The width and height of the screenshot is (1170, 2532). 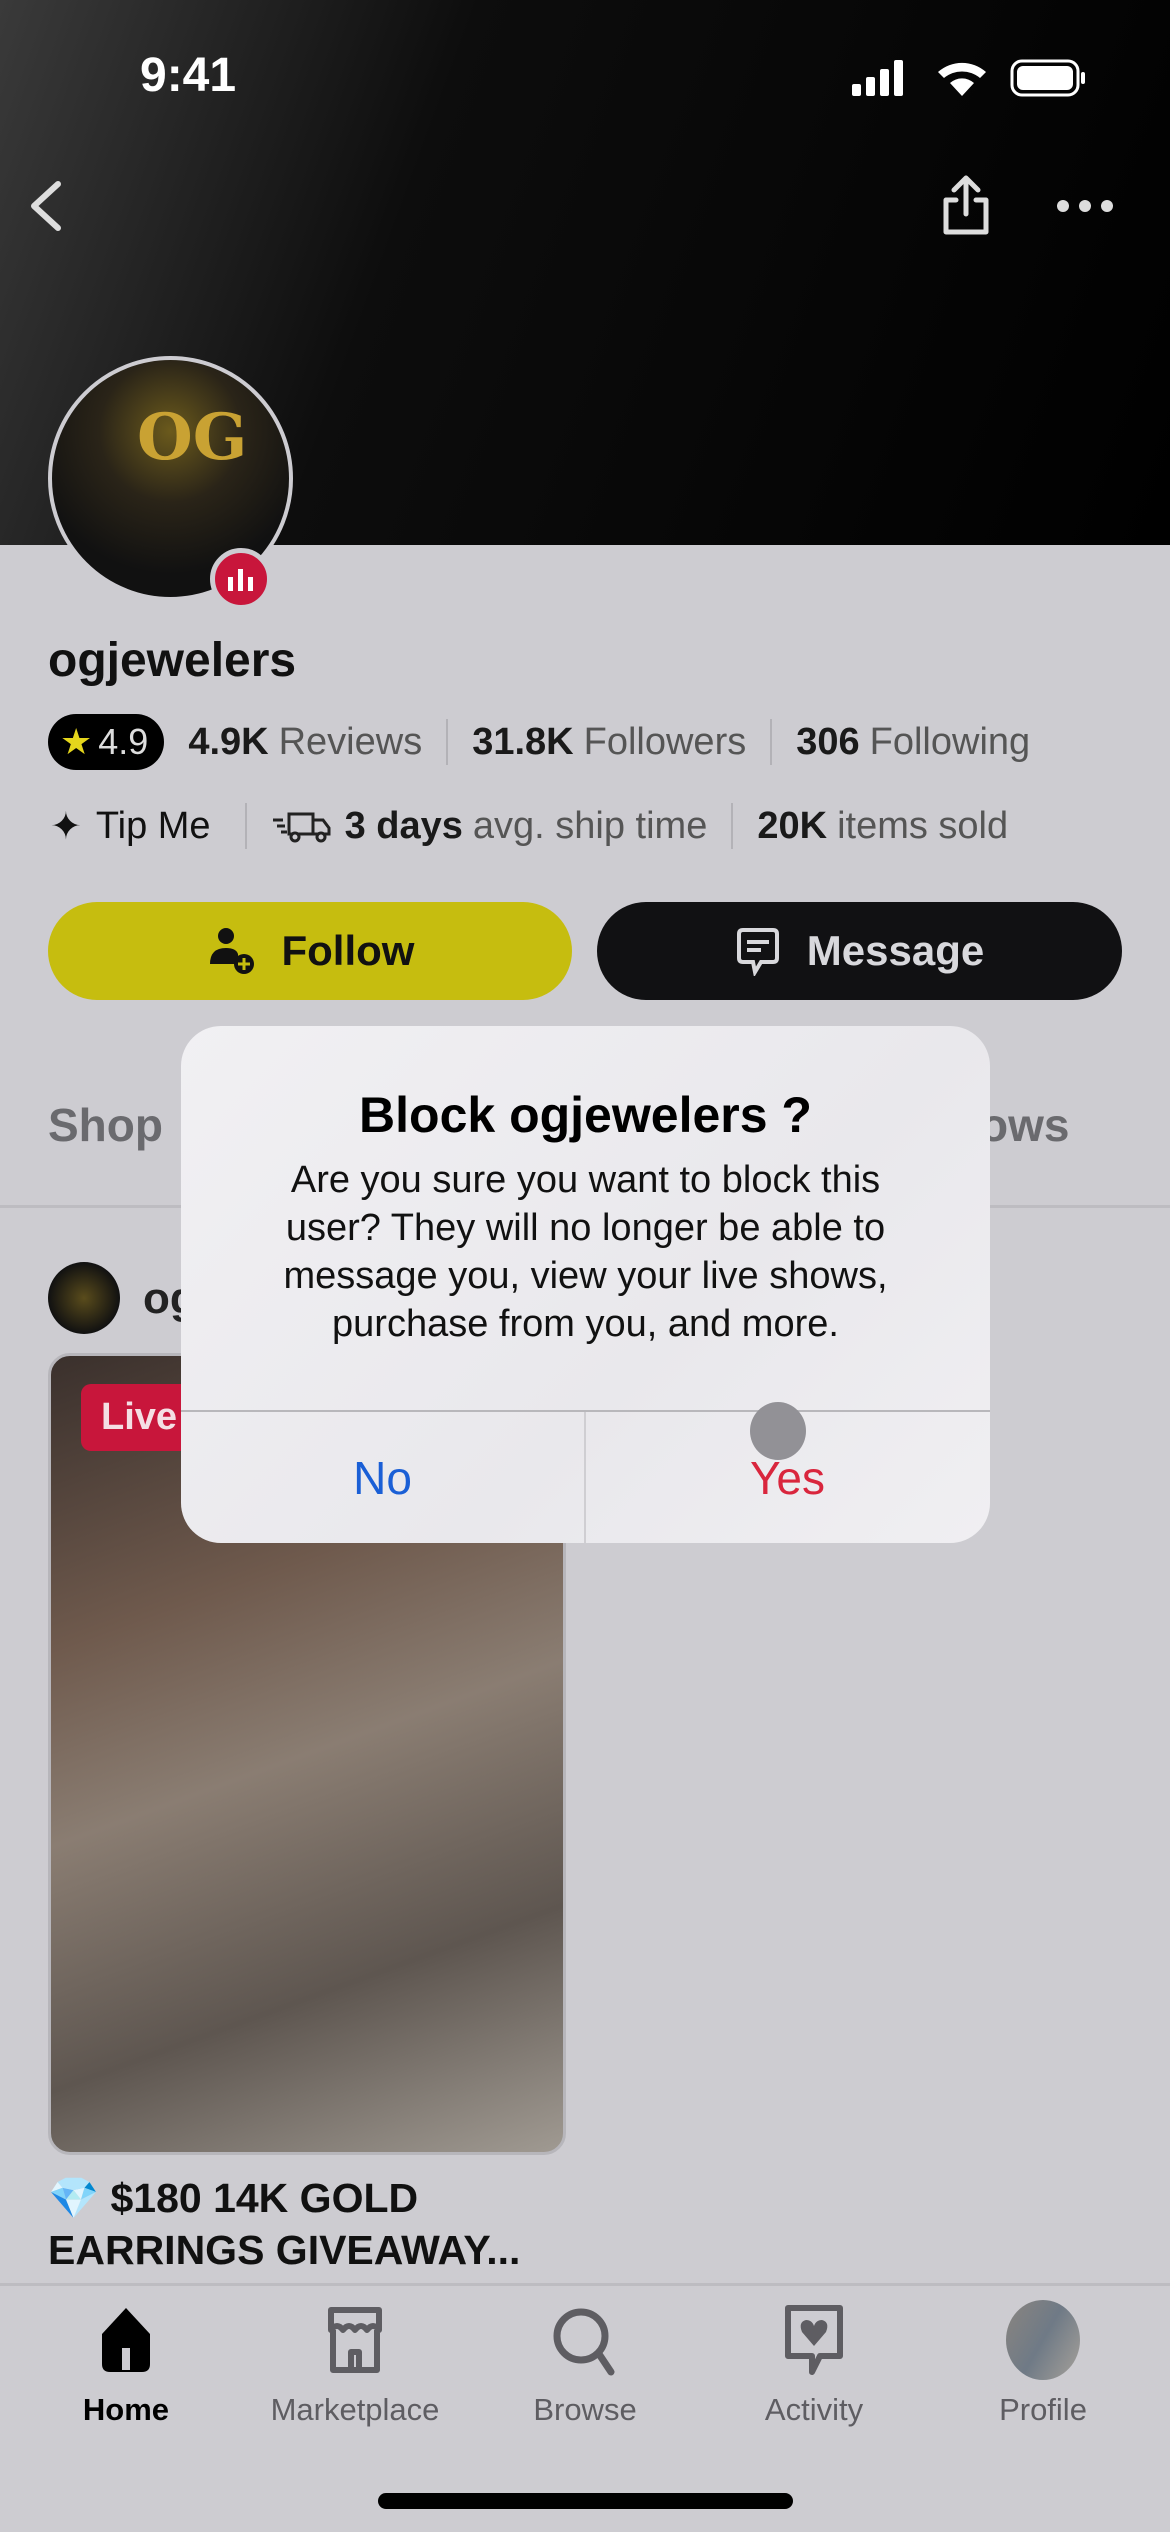 I want to click on follow-label: Follow, so click(x=348, y=950).